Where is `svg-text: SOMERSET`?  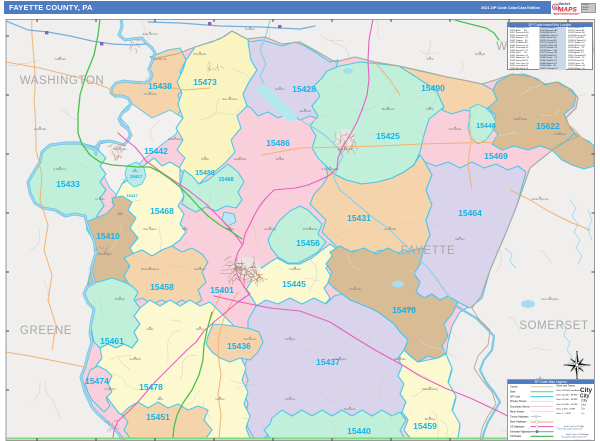
svg-text: SOMERSET is located at coordinates (553, 326).